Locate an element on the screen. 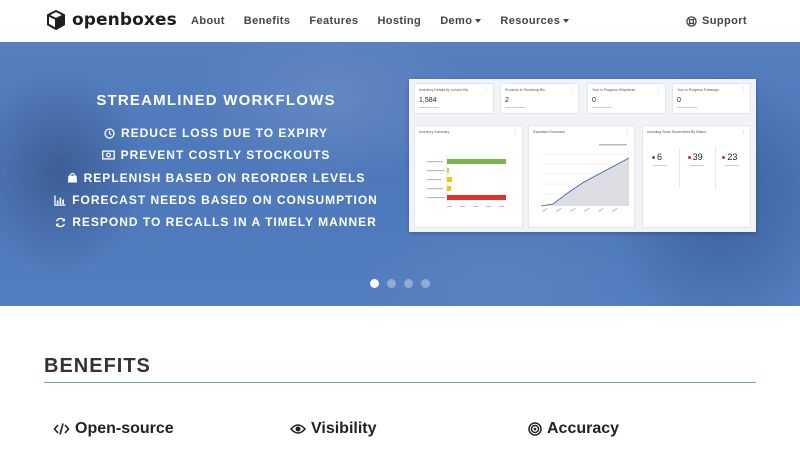 The image size is (800, 450). status-value: 23 is located at coordinates (732, 157).